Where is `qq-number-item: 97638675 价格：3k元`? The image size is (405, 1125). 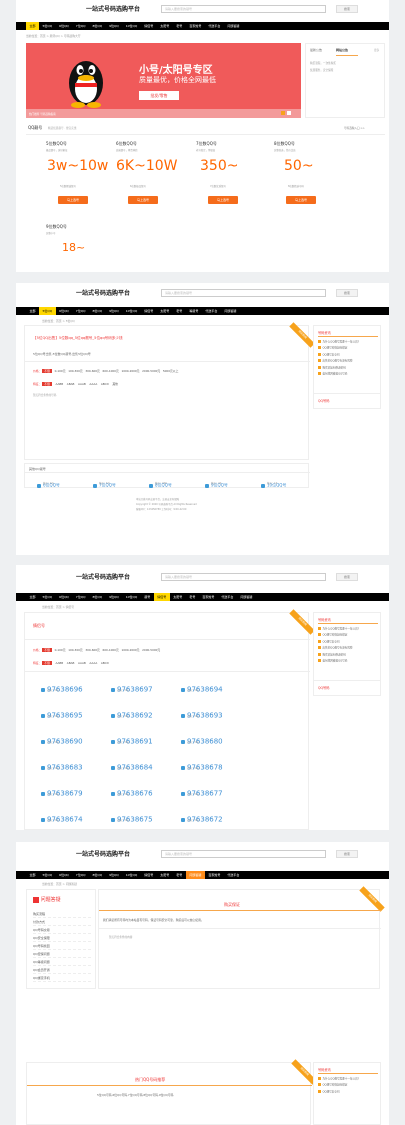 qq-number-item: 97638675 价格：3k元 is located at coordinates (132, 818).